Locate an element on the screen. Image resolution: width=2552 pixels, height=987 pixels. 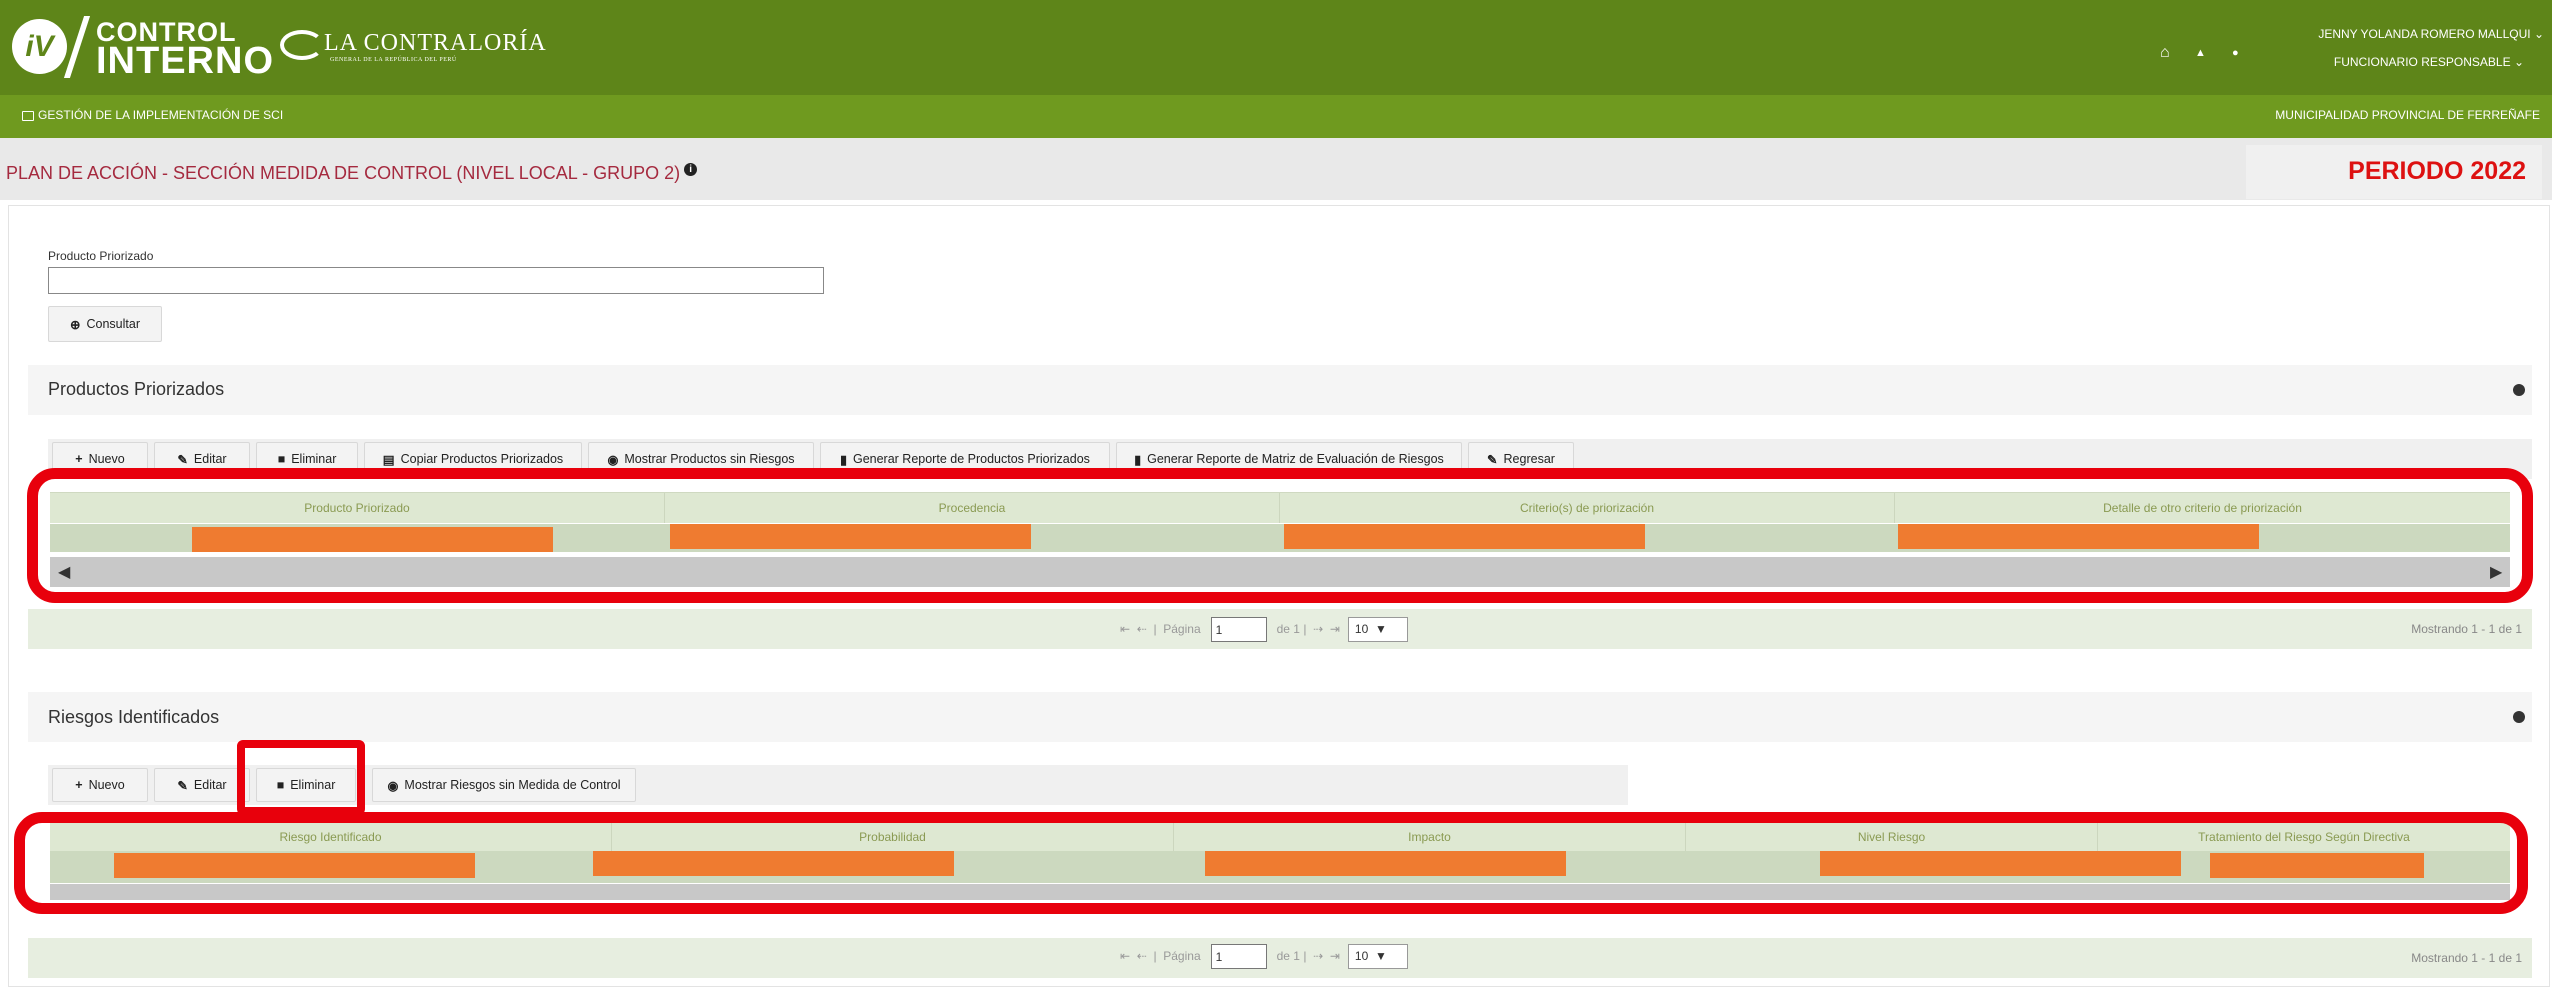
module-bar is located at coordinates (1276, 116).